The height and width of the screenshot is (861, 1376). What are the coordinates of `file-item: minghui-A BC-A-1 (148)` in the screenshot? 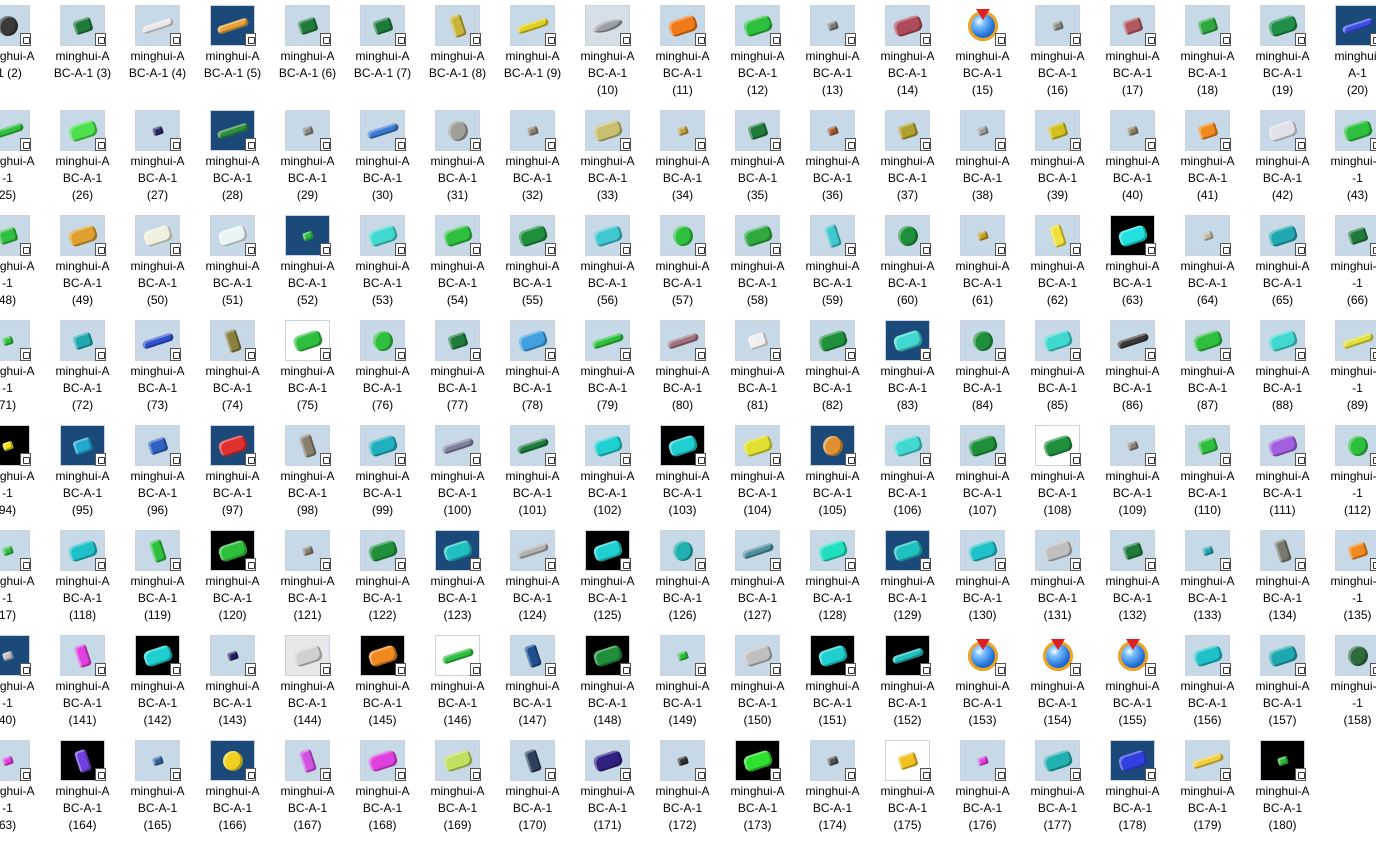 It's located at (607, 684).